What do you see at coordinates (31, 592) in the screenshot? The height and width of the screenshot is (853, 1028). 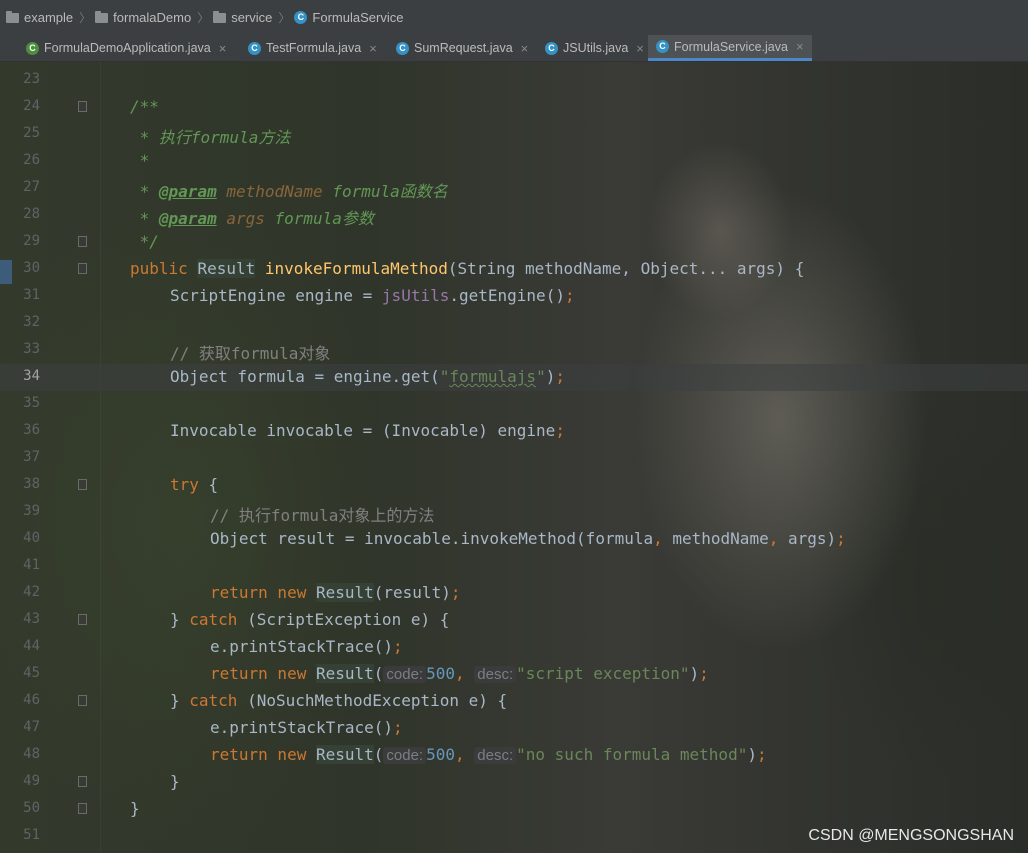 I see `line-number: 42` at bounding box center [31, 592].